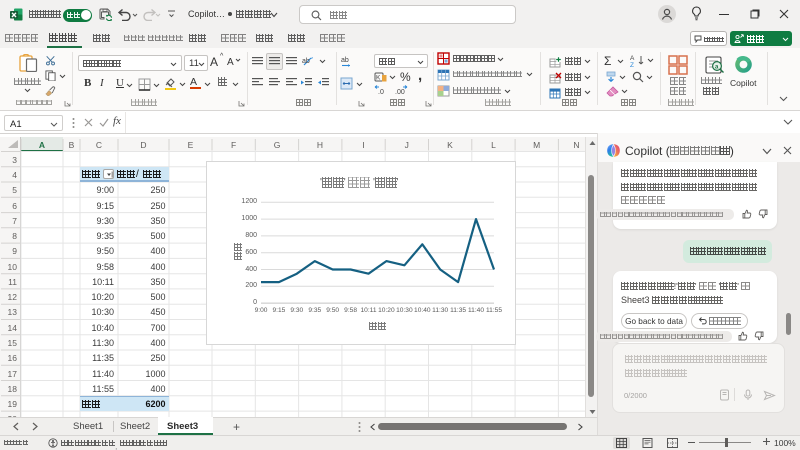 The image size is (800, 450). I want to click on svg-text: K, so click(378, 78).